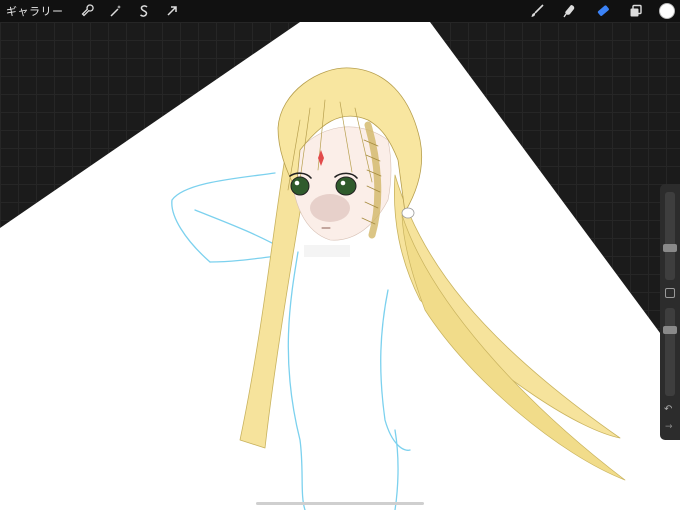  What do you see at coordinates (670, 293) in the screenshot?
I see `modify-square-button` at bounding box center [670, 293].